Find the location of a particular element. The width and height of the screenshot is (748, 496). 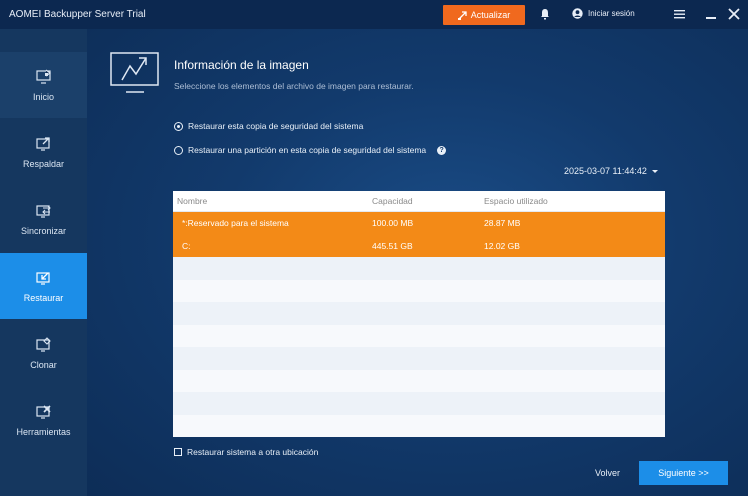

backup-date-select: 2025-03-07 11:44:42 is located at coordinates (611, 171).